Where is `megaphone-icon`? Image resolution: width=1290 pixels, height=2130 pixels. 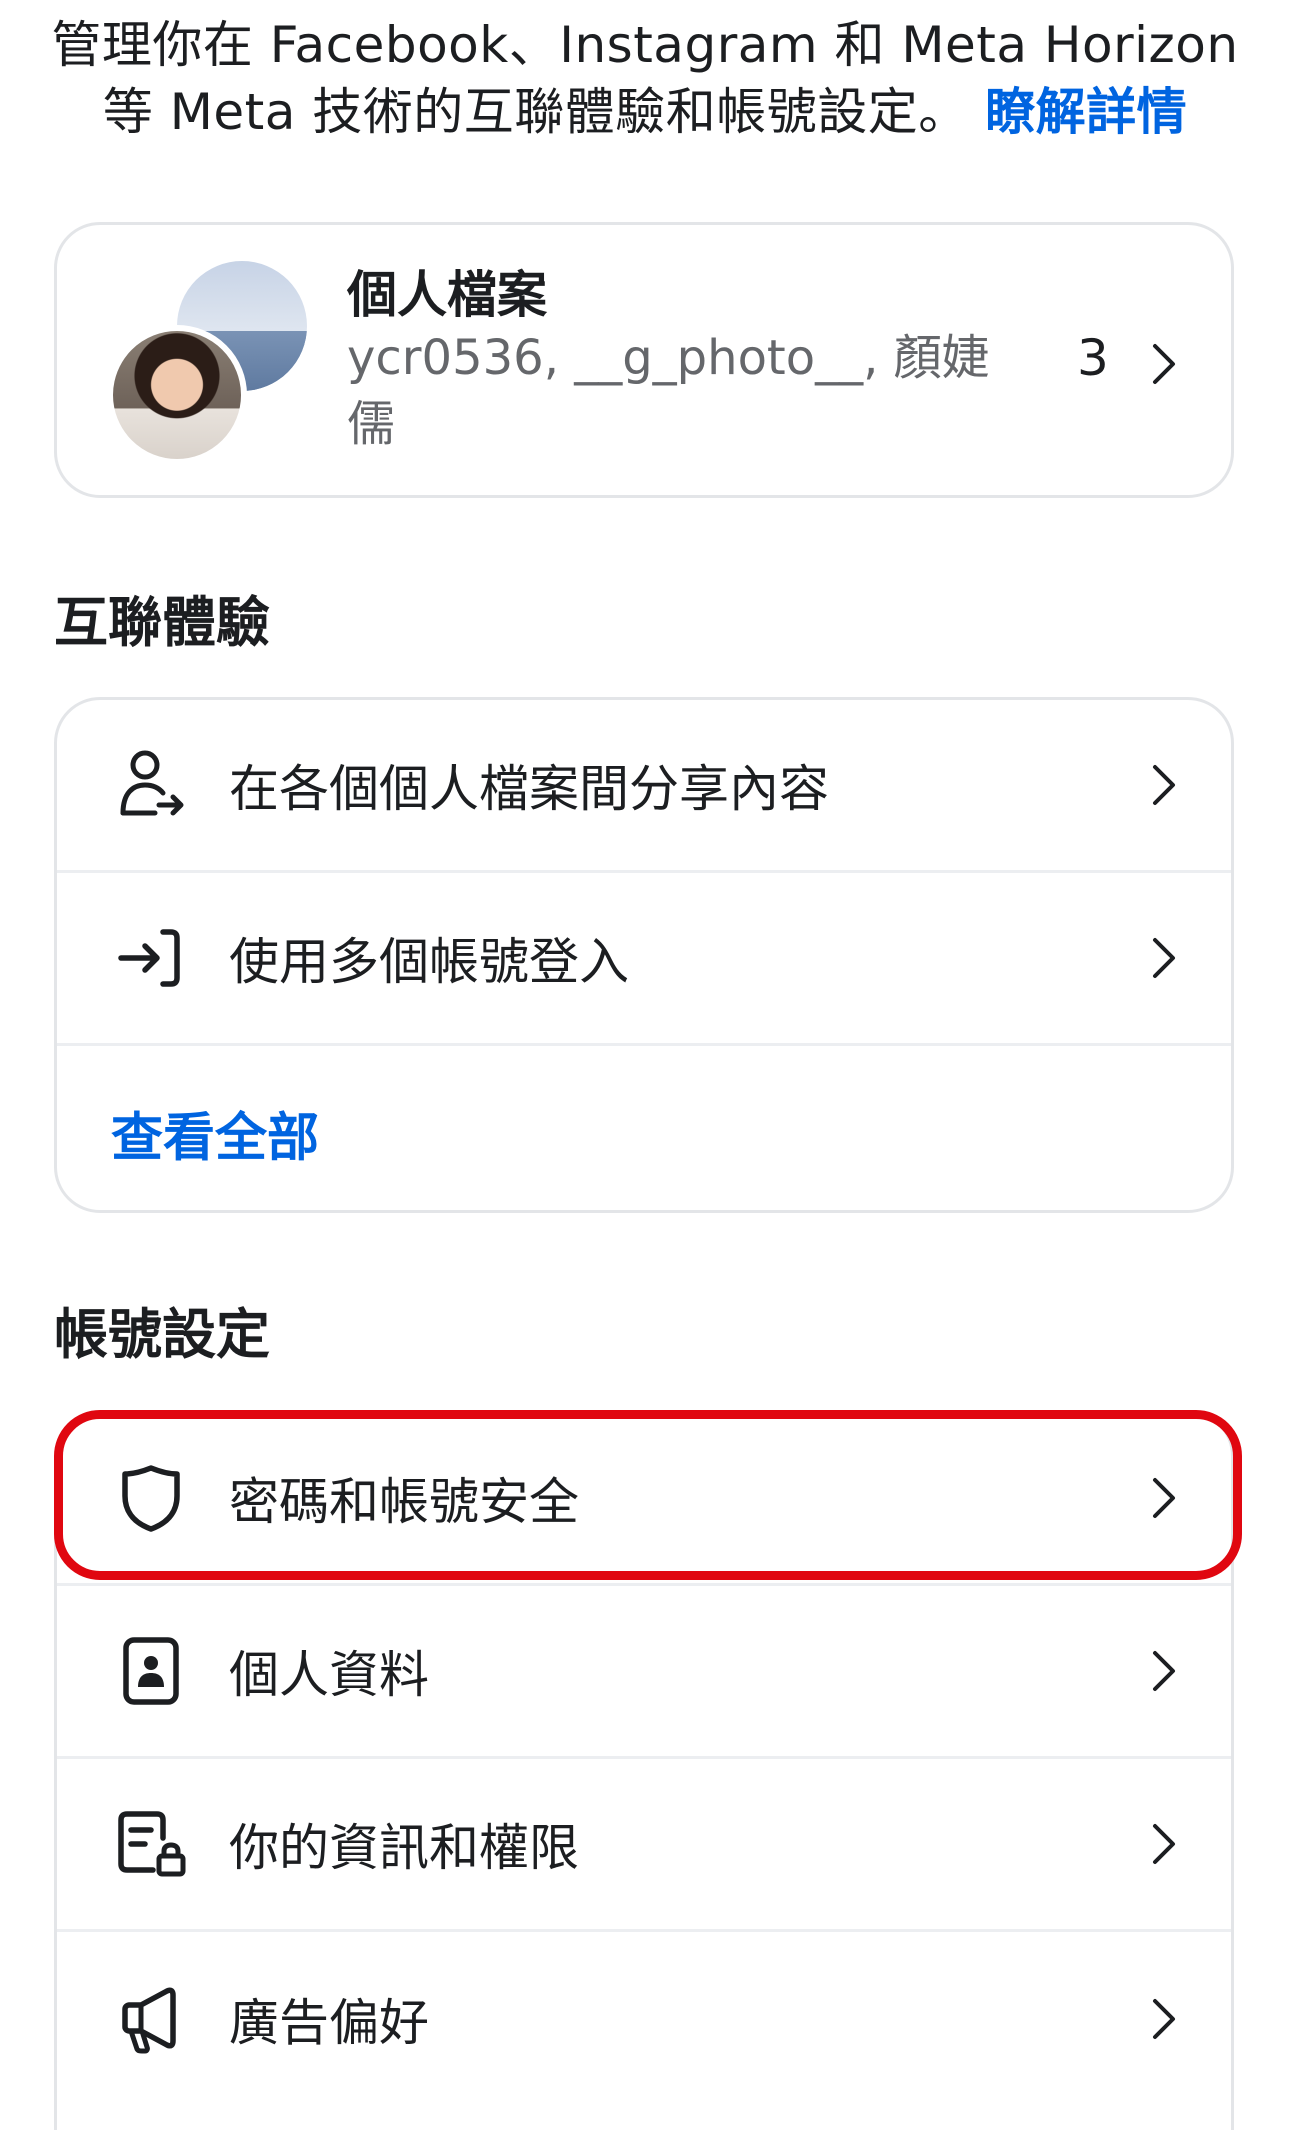 megaphone-icon is located at coordinates (151, 2019).